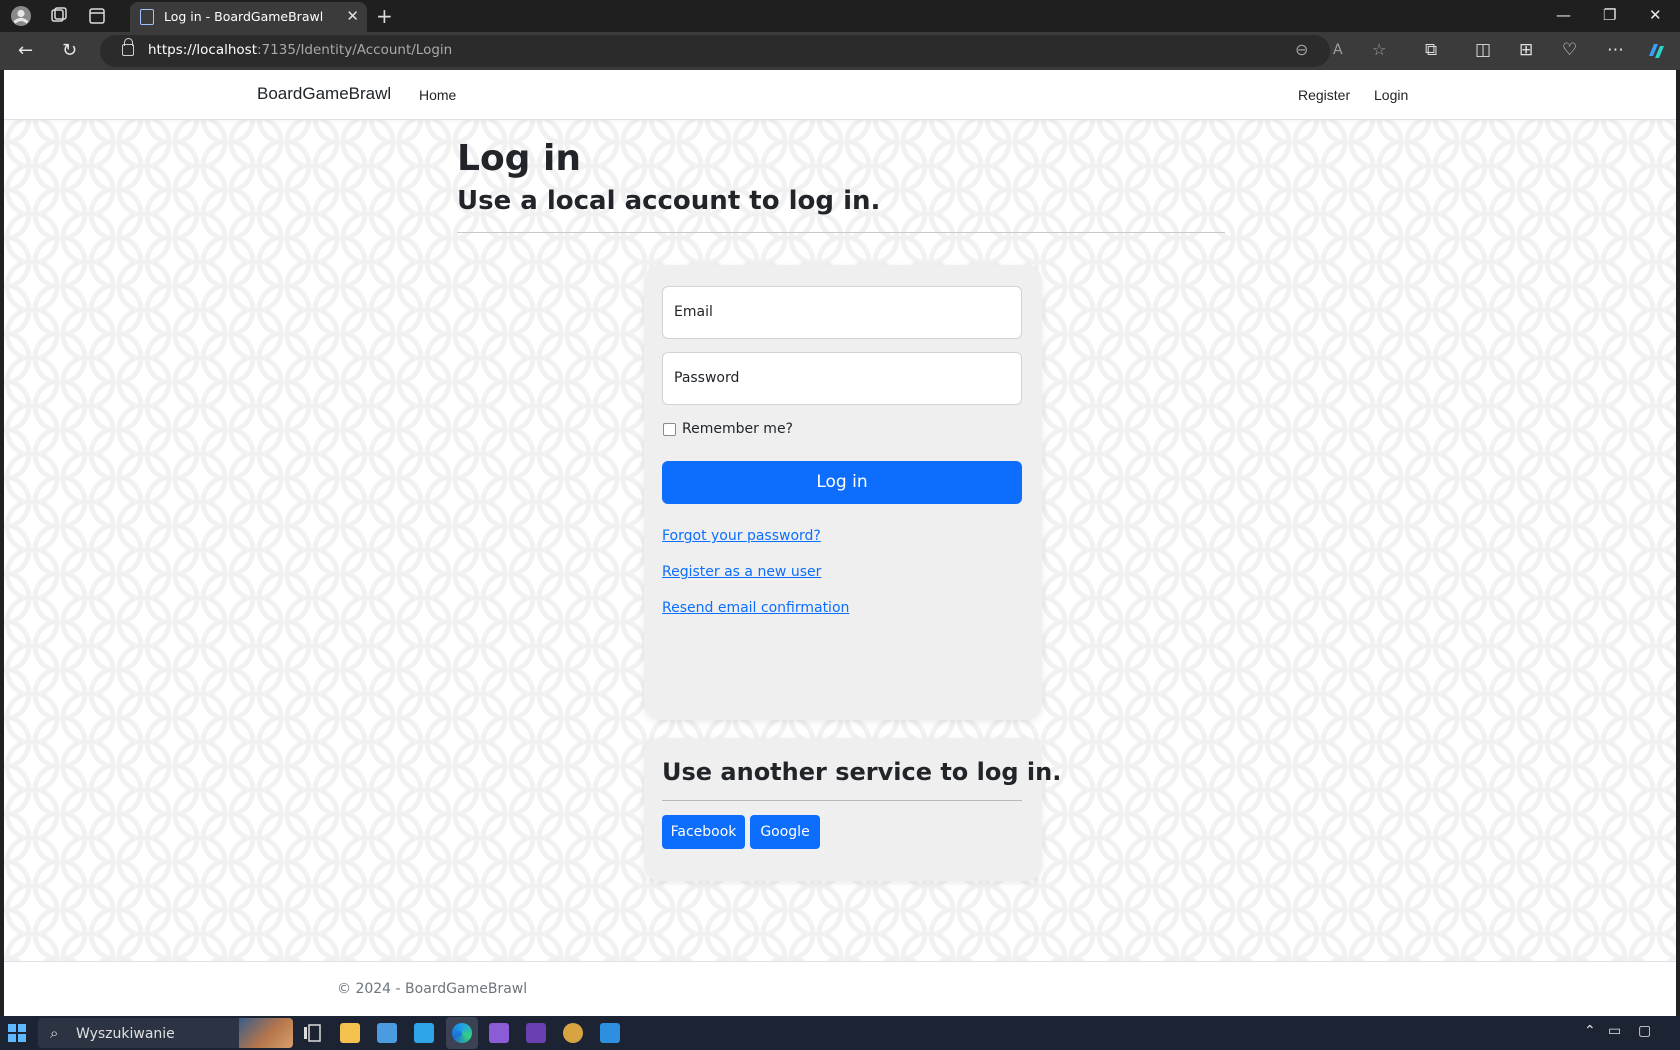 The width and height of the screenshot is (1680, 1050). What do you see at coordinates (1644, 1031) in the screenshot?
I see `notifications-icon: ▢` at bounding box center [1644, 1031].